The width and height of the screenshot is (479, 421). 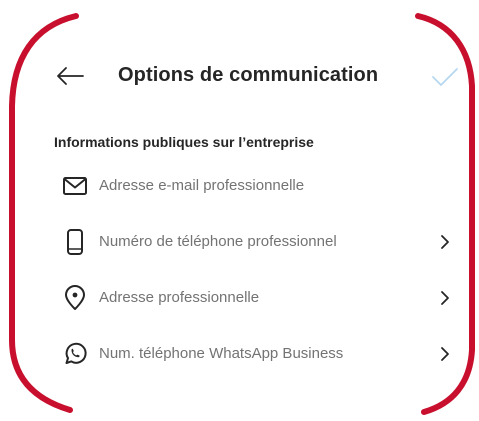 I want to click on page-title: Options de communication, so click(x=248, y=75).